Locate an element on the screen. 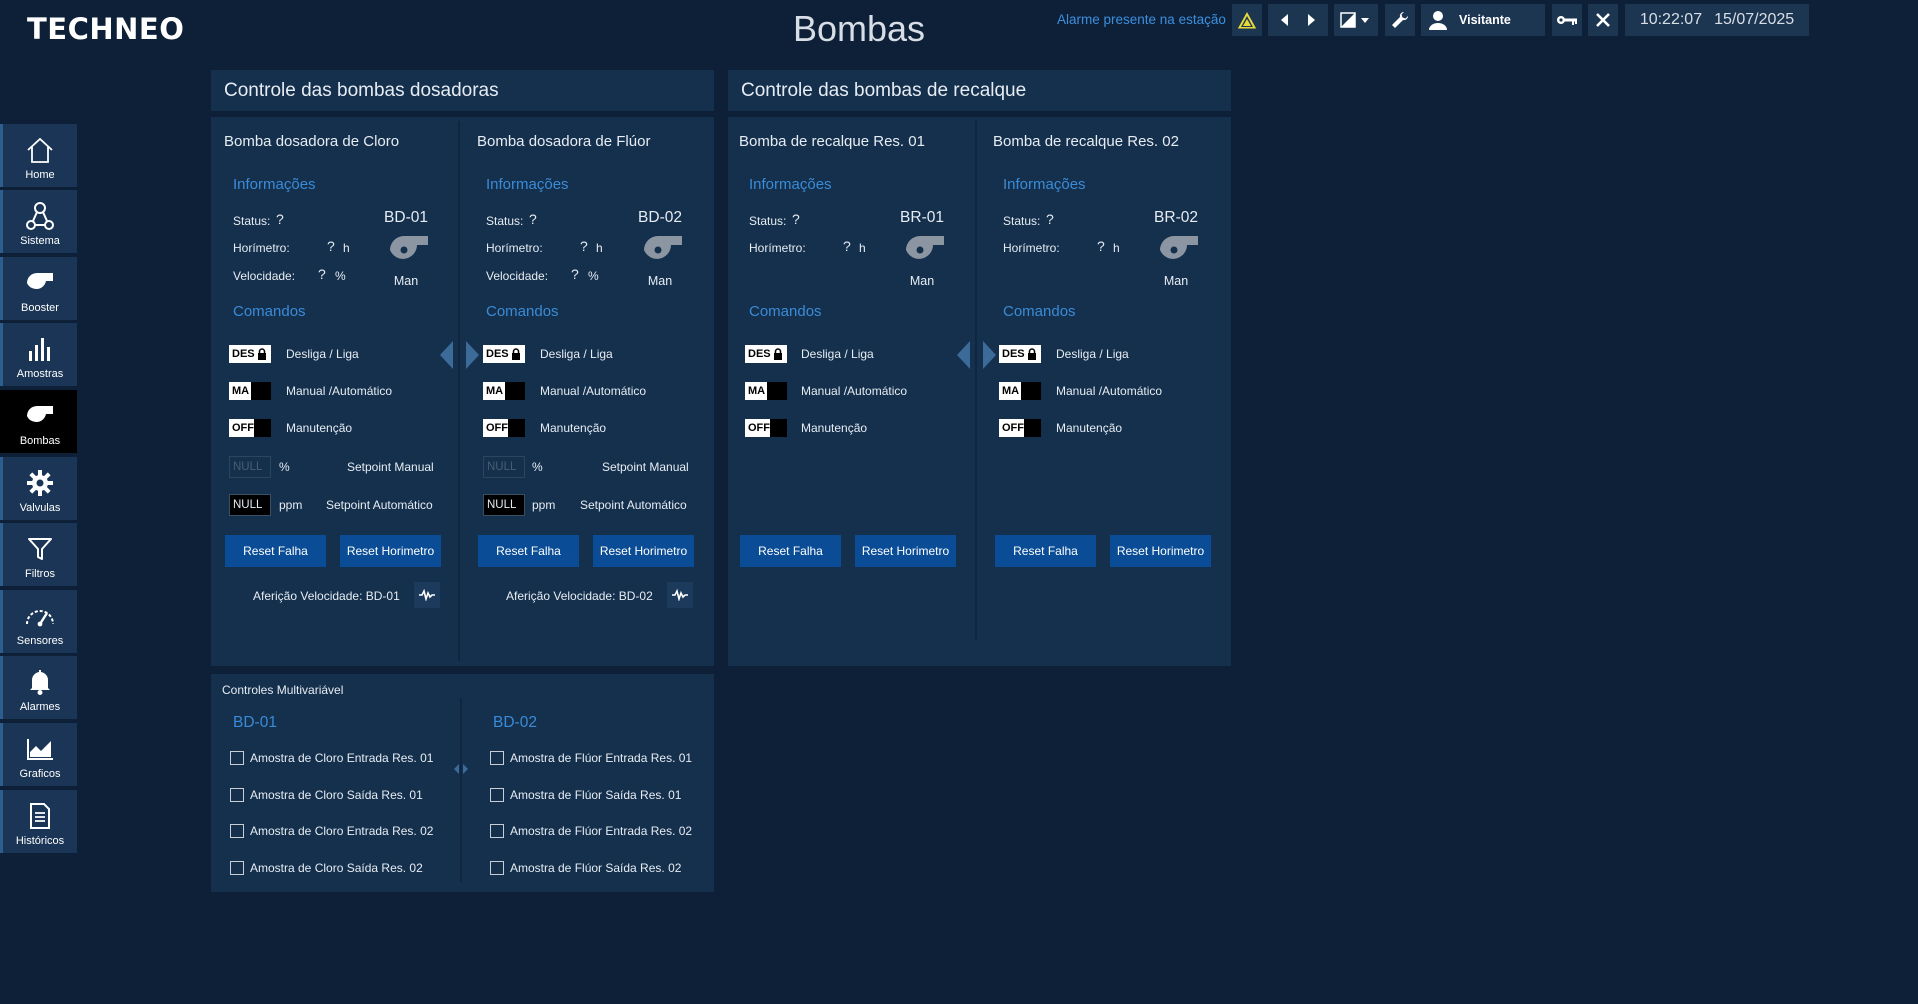 The image size is (1918, 1004). command-label: Desliga / Liga is located at coordinates (837, 354).